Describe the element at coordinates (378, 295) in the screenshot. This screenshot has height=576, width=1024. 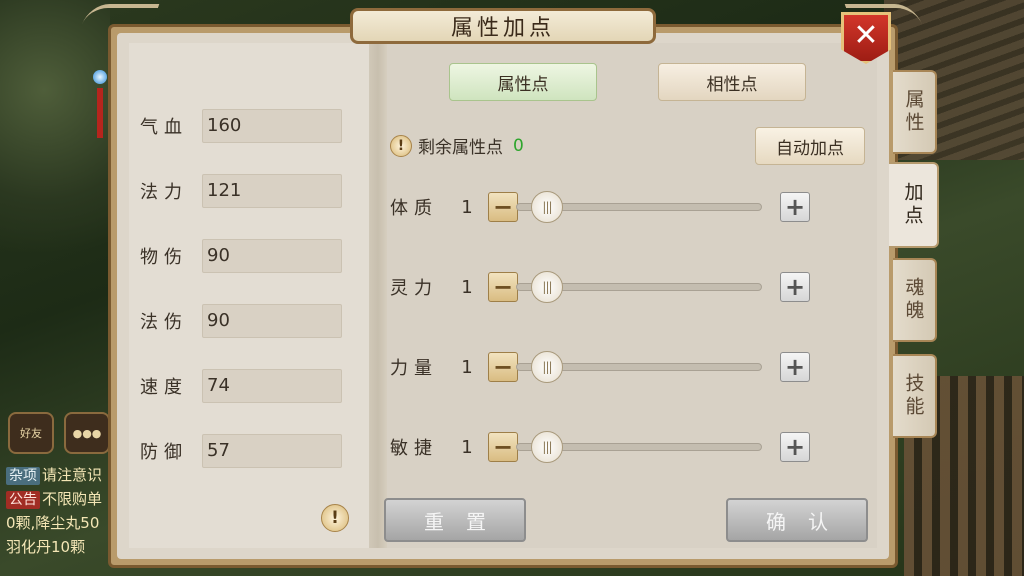
I see `column-divider` at that location.